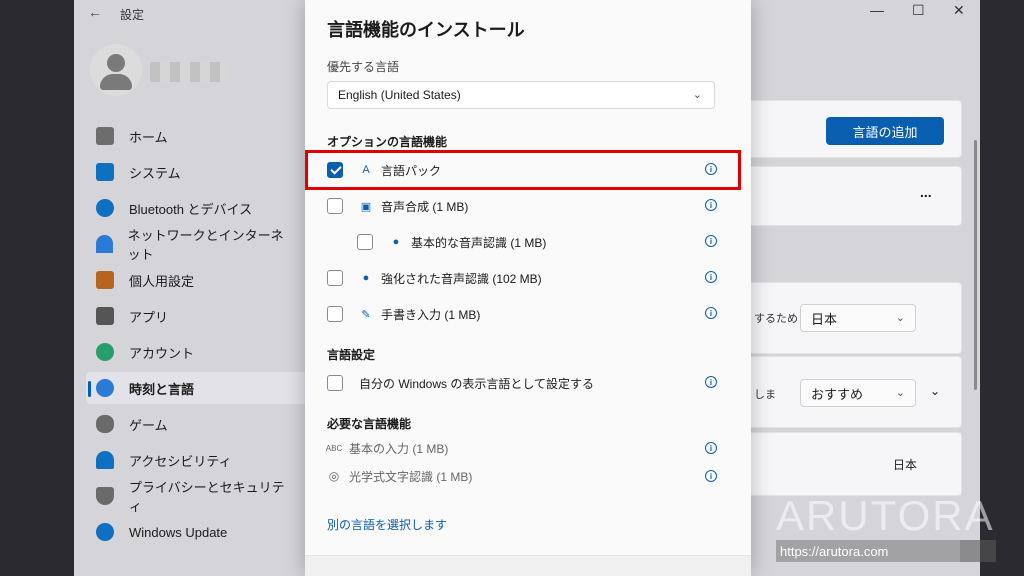  I want to click on language-settings-heading: 言語設定, so click(351, 355).